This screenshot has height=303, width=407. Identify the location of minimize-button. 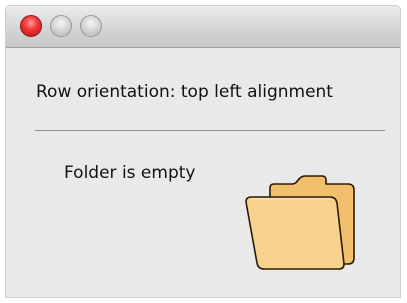
(61, 26).